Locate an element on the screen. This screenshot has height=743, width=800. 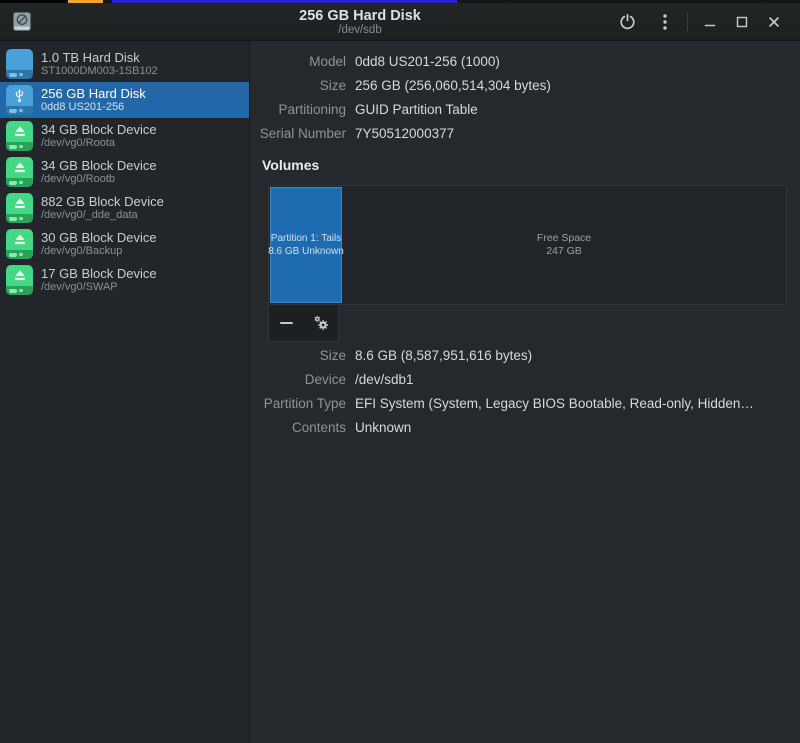
minus-icon is located at coordinates (286, 323).